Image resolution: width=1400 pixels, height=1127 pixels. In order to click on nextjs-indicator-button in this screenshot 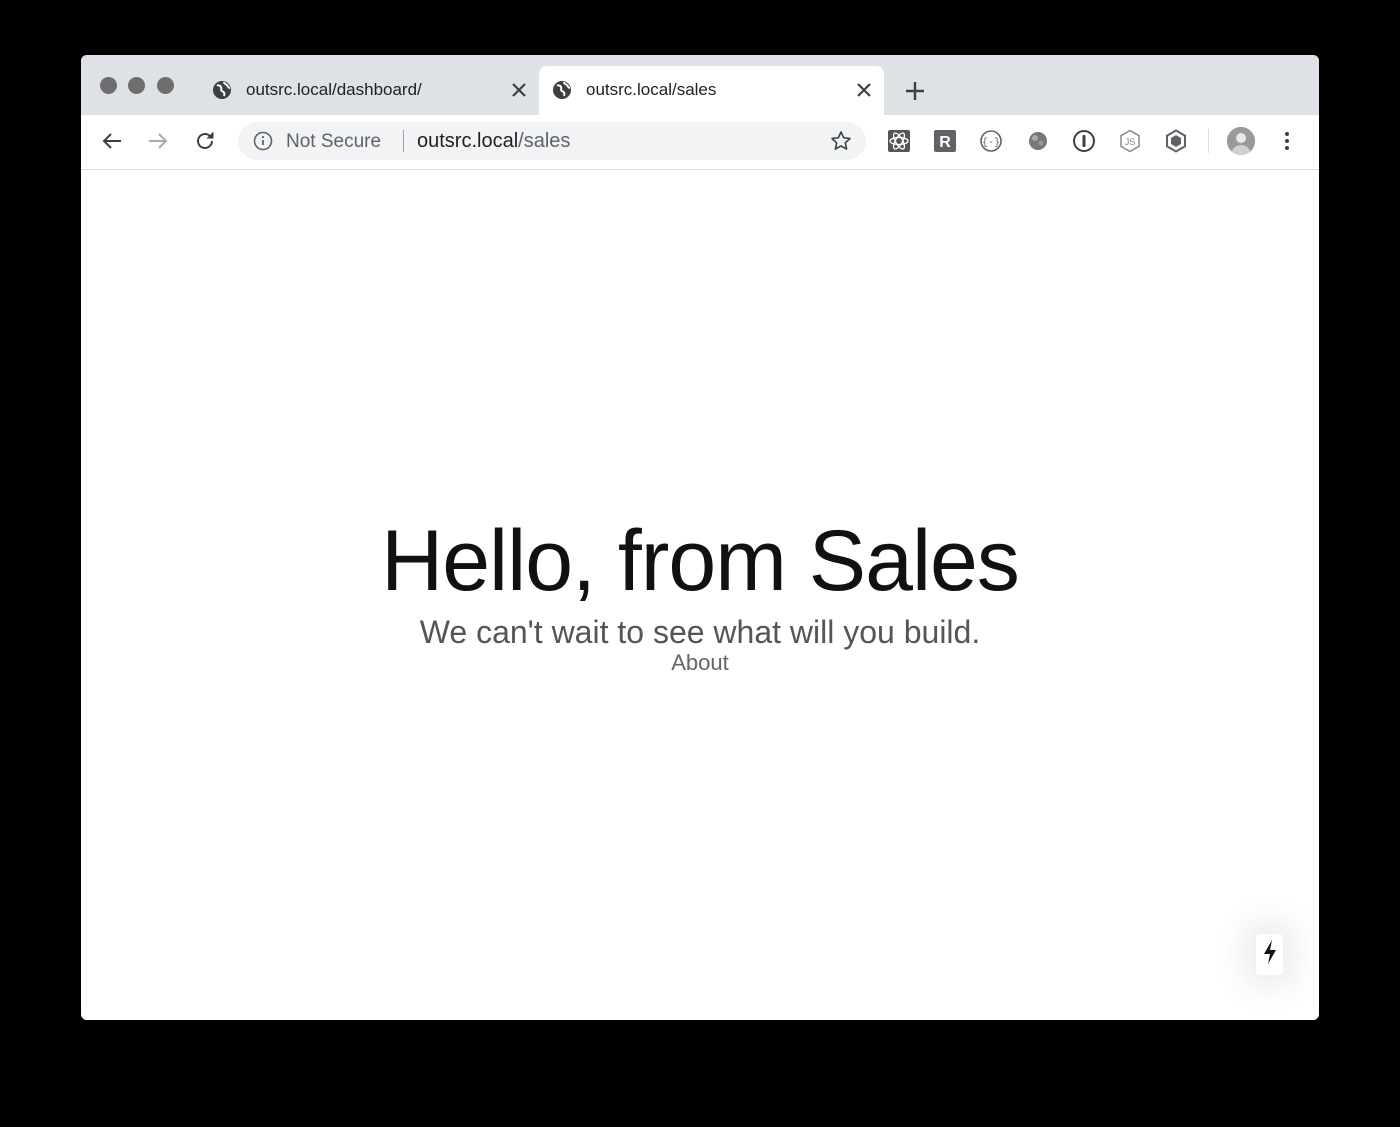, I will do `click(1269, 954)`.